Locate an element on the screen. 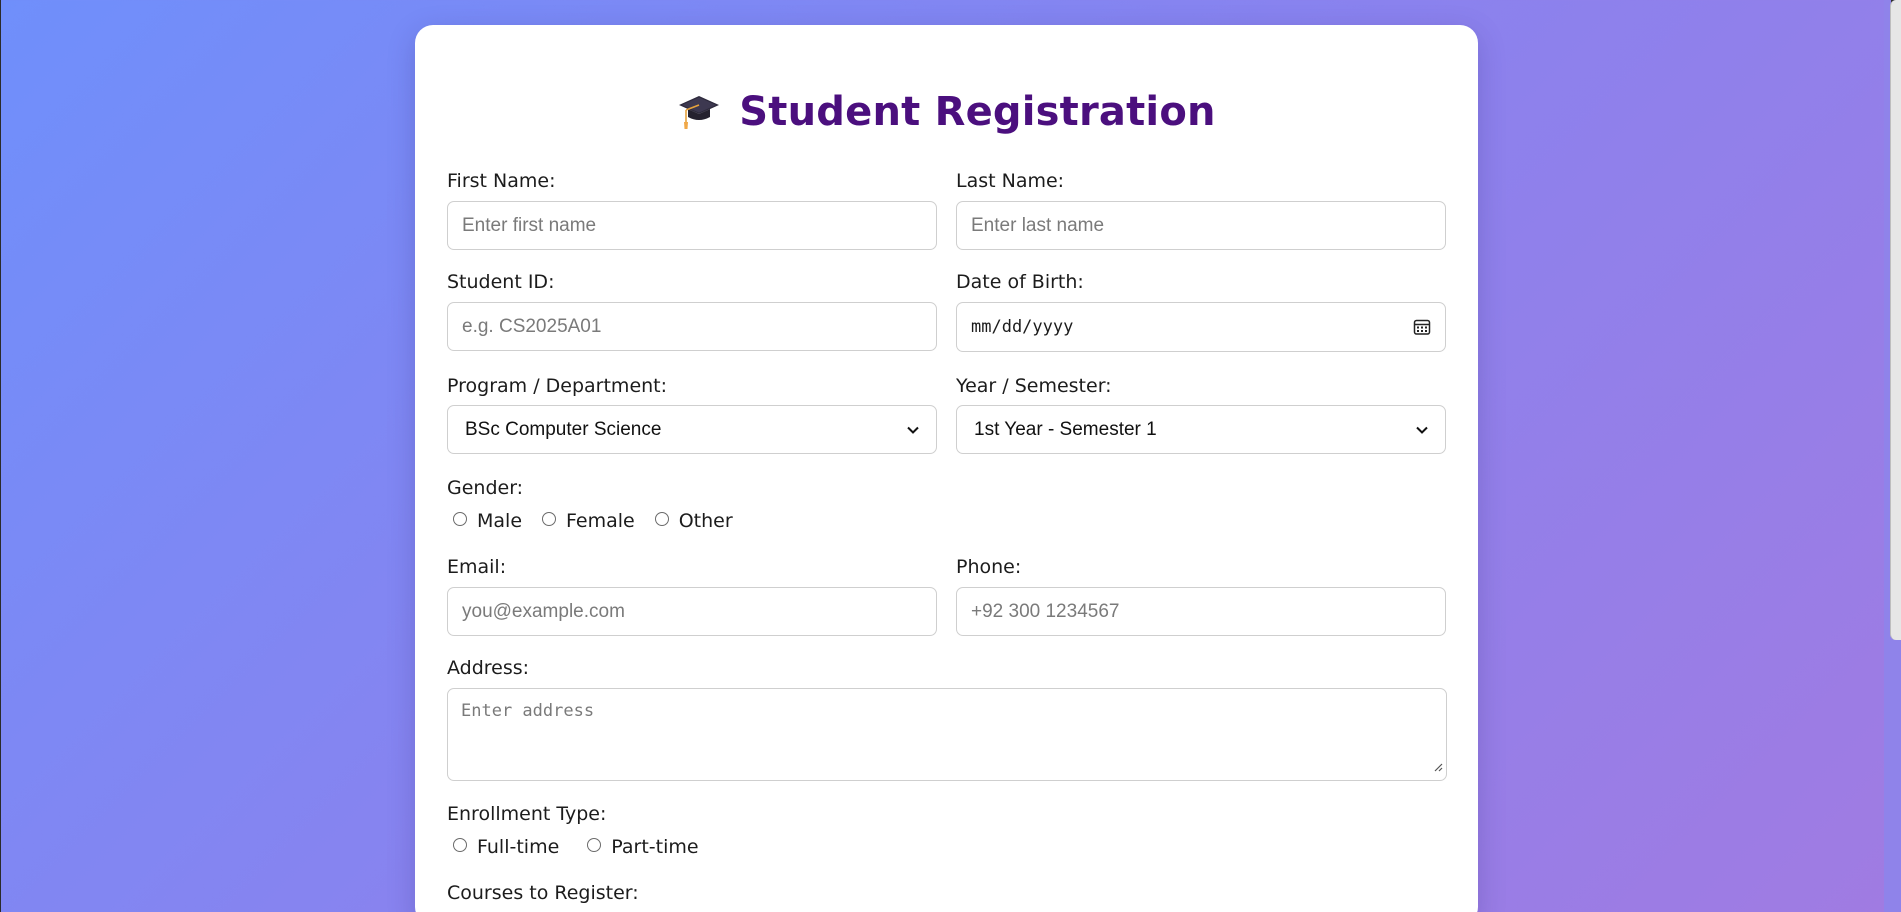 The width and height of the screenshot is (1901, 912). gender-option-label: Female is located at coordinates (600, 521).